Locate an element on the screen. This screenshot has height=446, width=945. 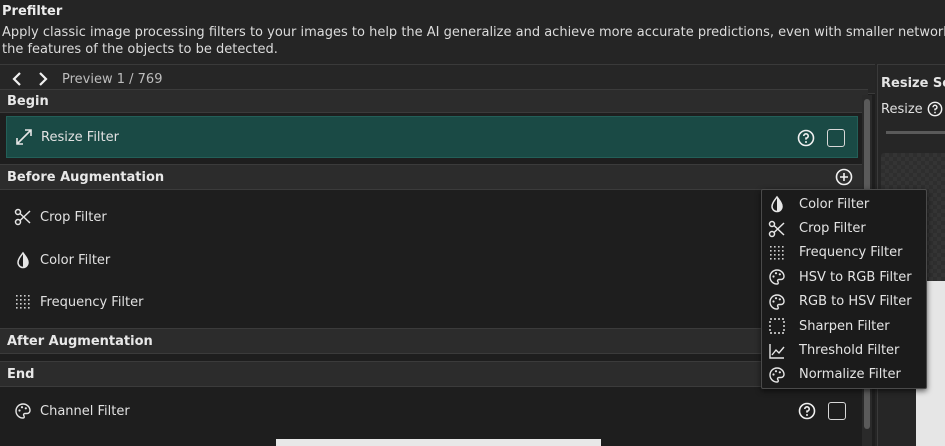
menu-item-label: RGB to HSV Filter is located at coordinates (855, 302).